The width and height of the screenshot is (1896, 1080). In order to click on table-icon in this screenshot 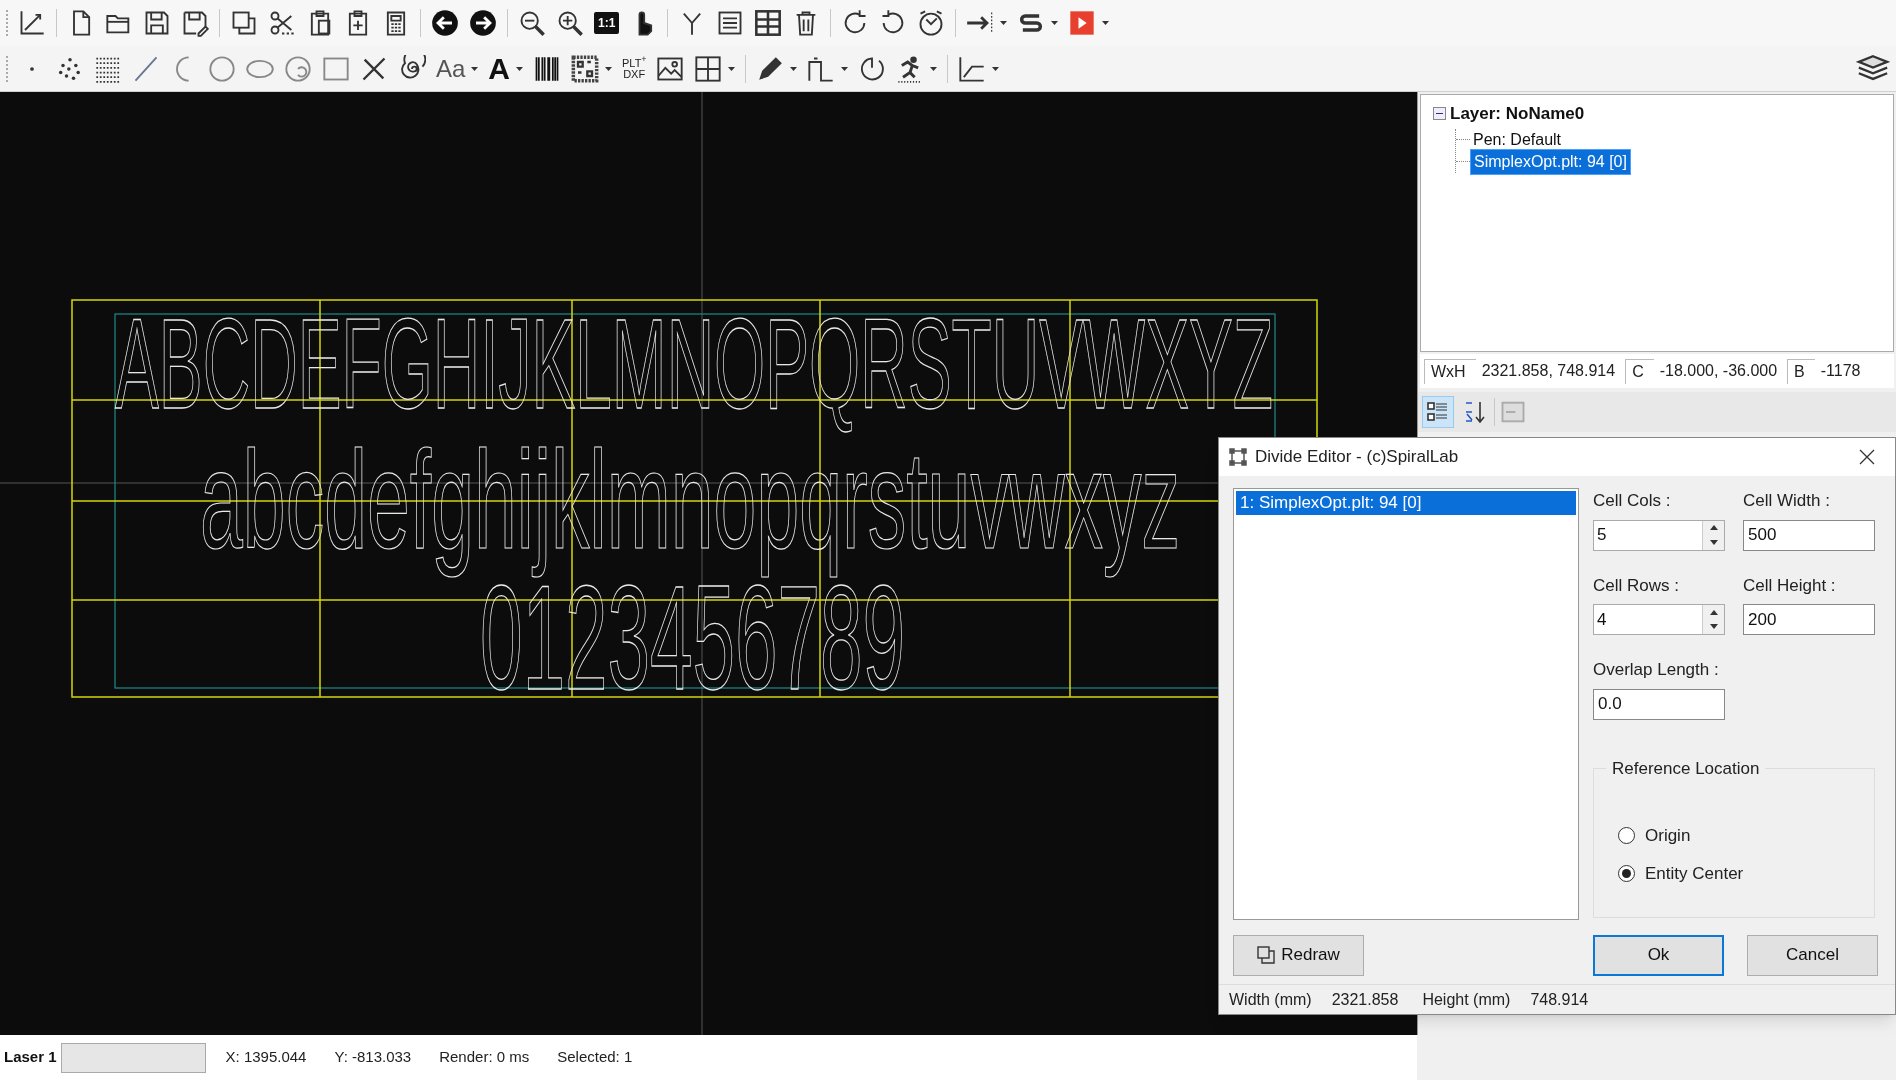, I will do `click(768, 23)`.